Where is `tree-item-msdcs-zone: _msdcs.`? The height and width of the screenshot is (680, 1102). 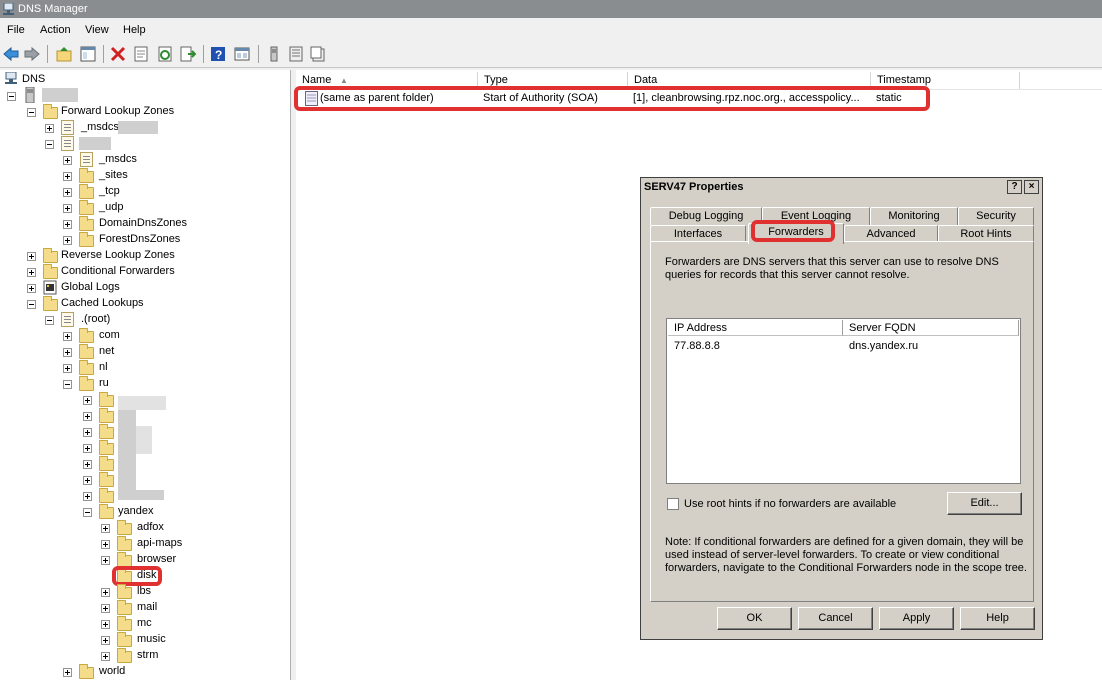 tree-item-msdcs-zone: _msdcs. is located at coordinates (101, 127).